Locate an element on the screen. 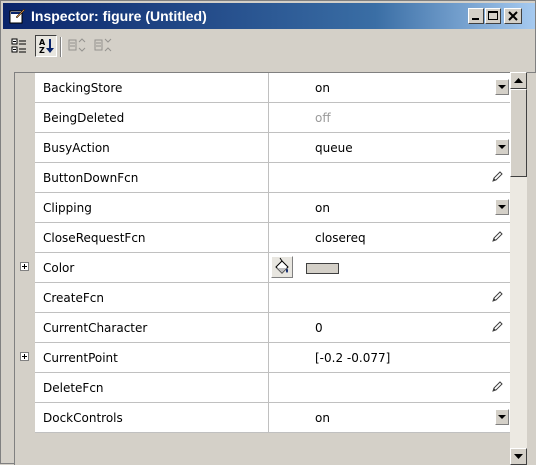 This screenshot has height=465, width=536. property-value: queue is located at coordinates (334, 148).